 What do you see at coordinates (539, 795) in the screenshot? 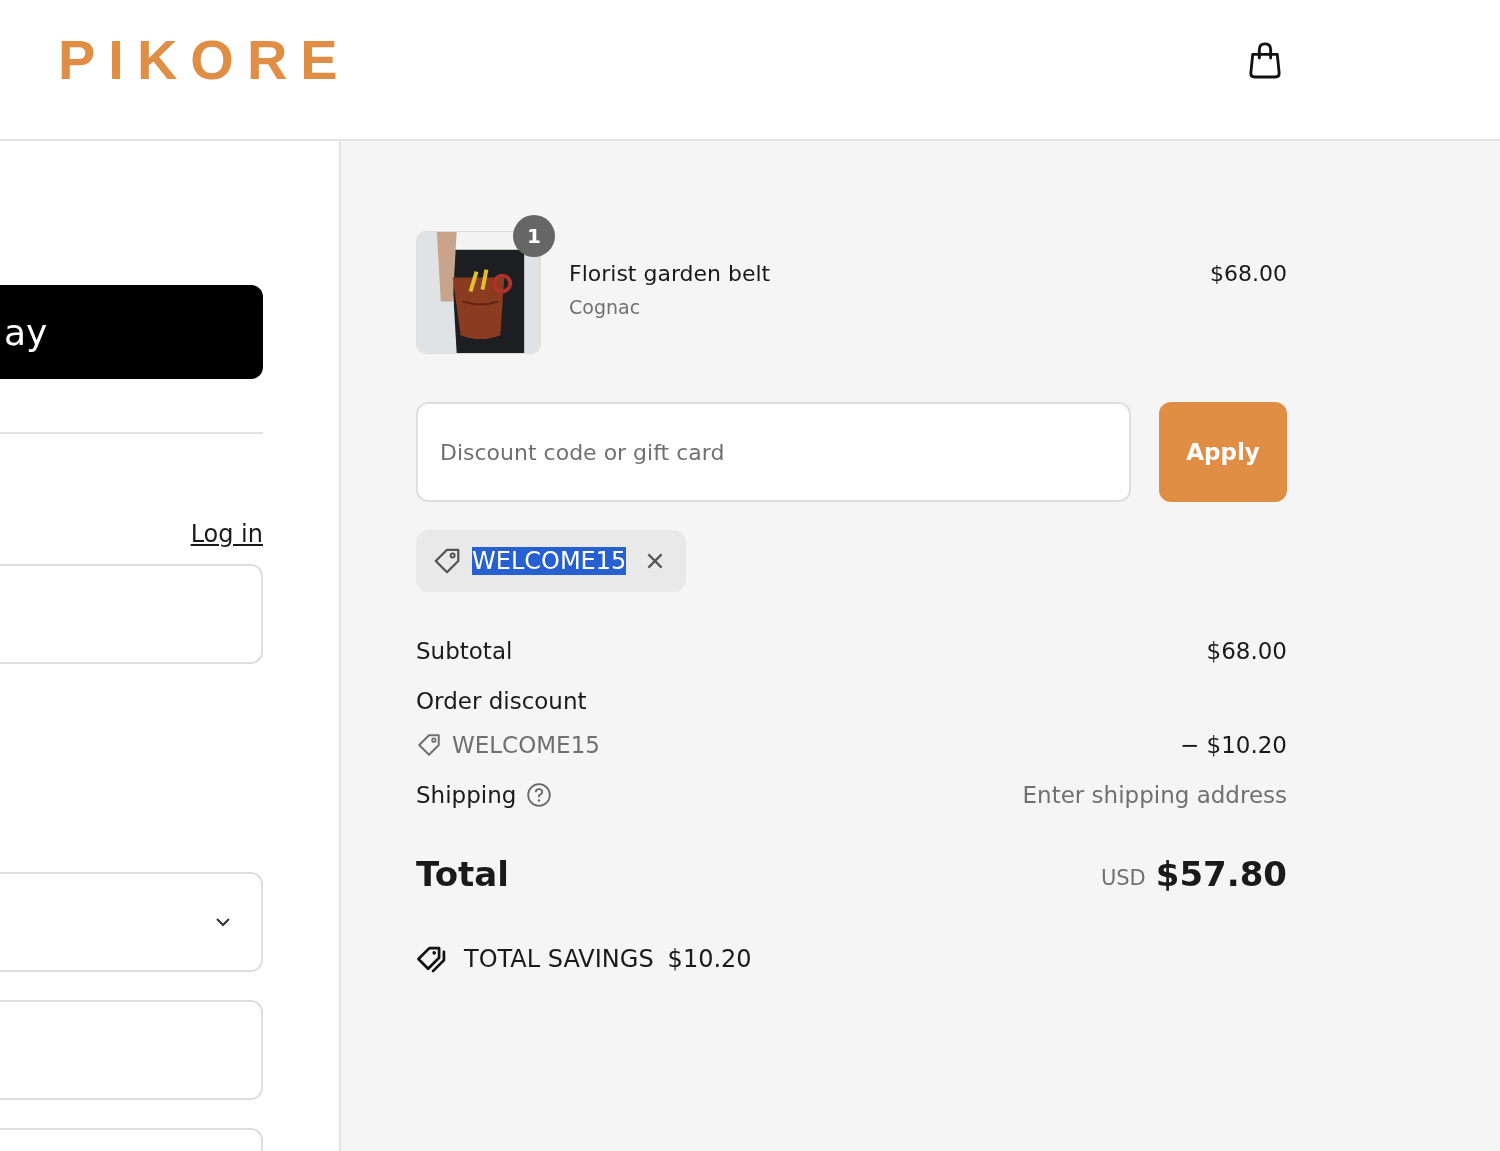
I see `help-icon` at bounding box center [539, 795].